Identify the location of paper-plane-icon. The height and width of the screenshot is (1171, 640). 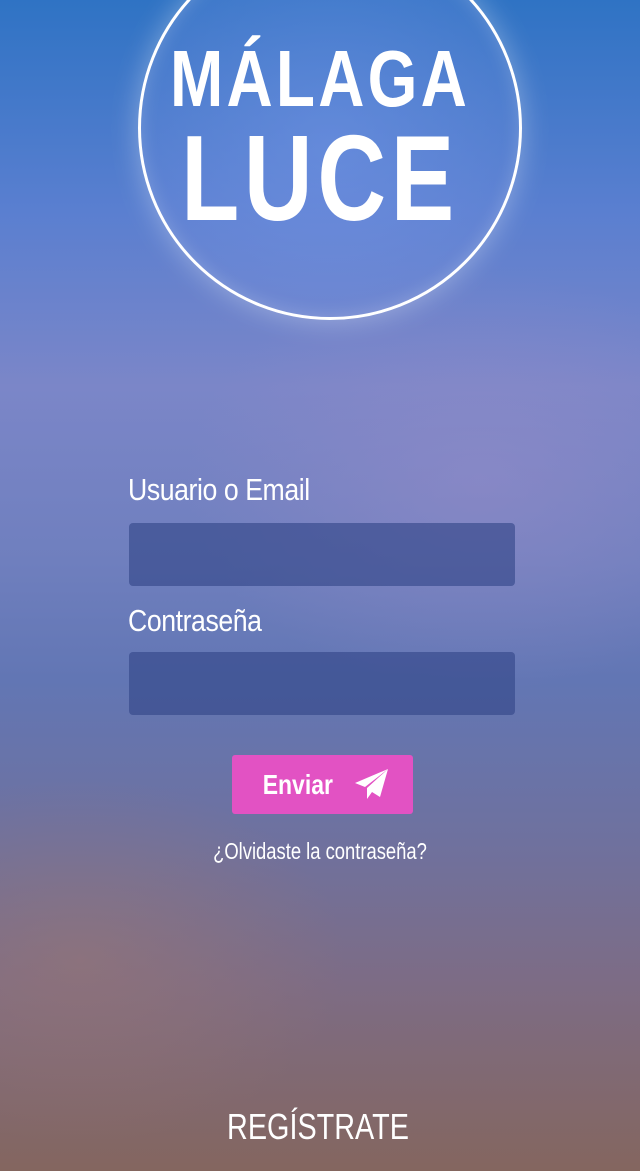
(372, 785).